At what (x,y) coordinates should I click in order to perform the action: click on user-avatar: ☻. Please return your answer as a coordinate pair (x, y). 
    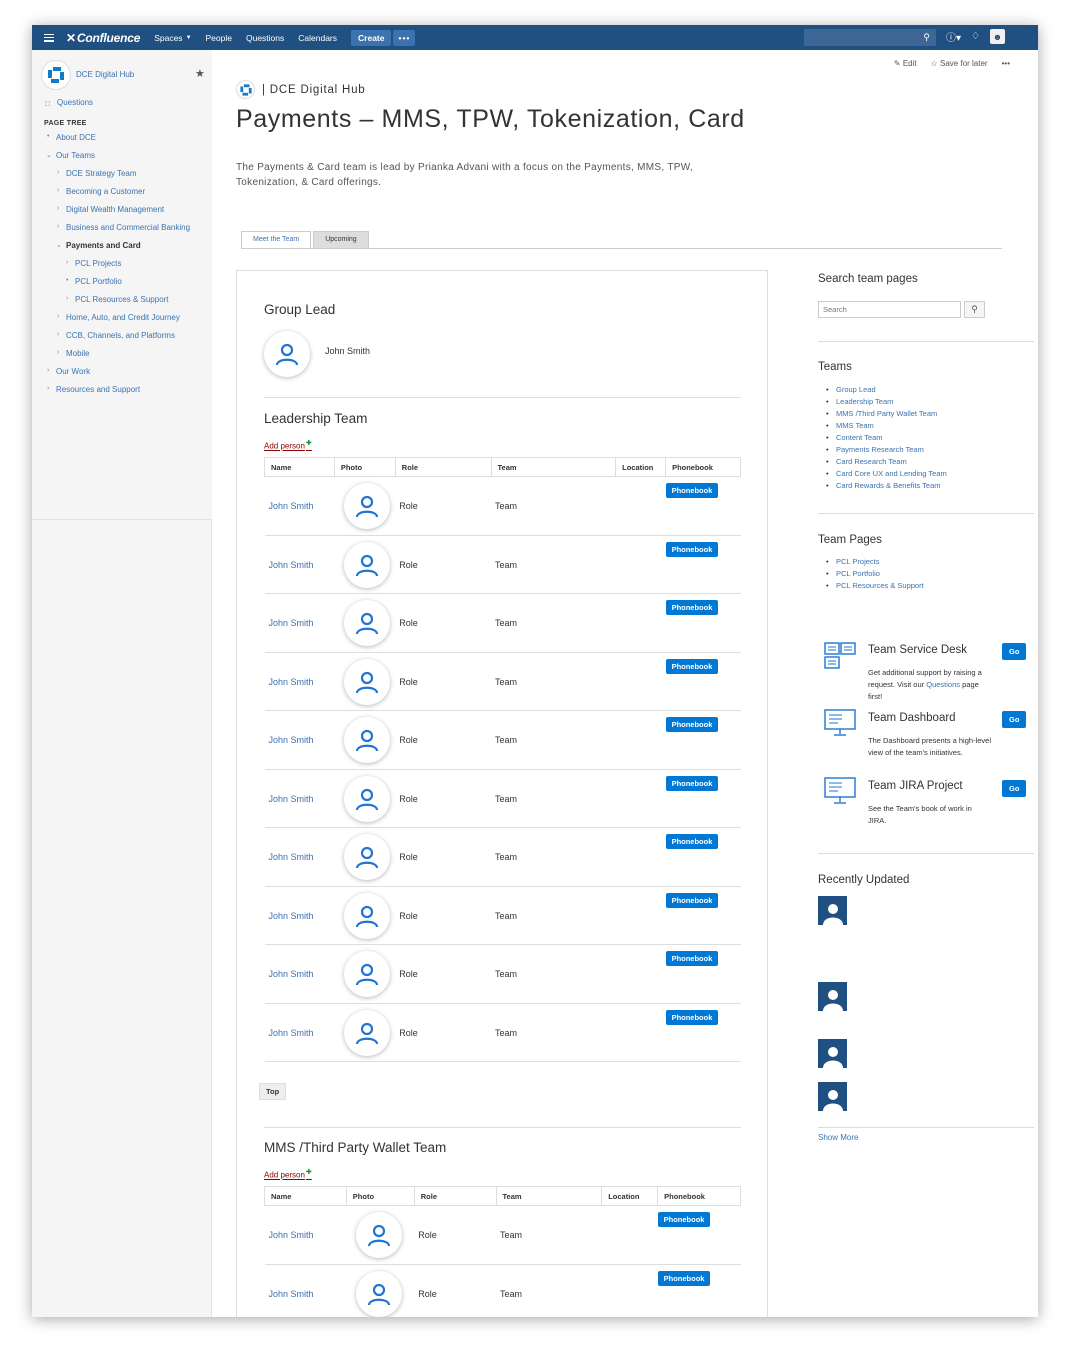
    Looking at the image, I should click on (997, 36).